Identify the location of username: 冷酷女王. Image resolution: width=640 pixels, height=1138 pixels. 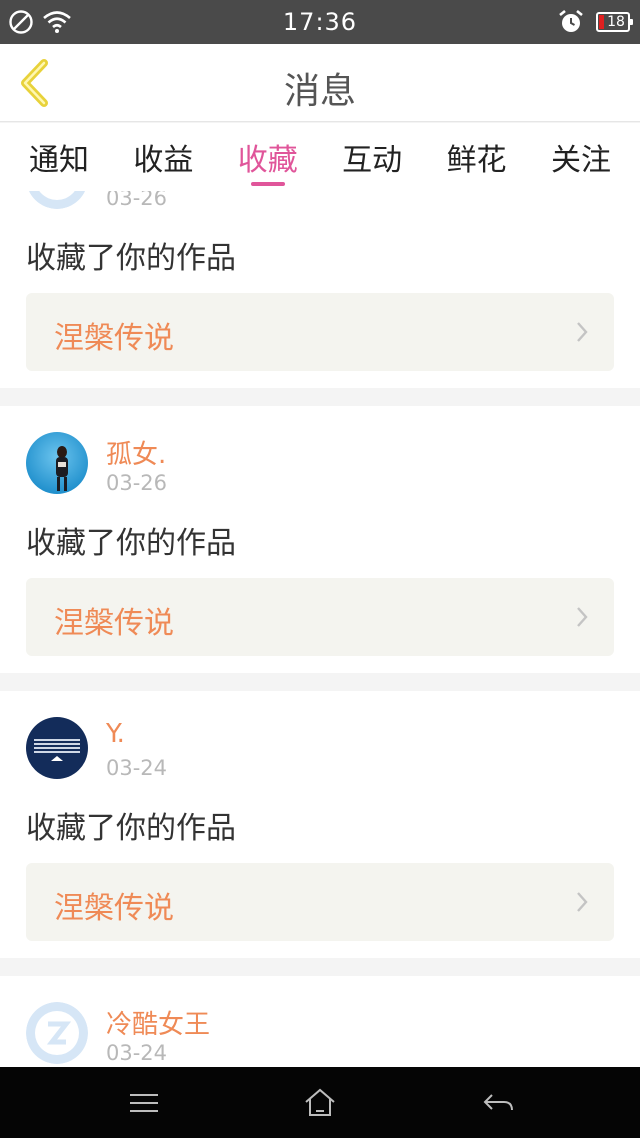
(158, 1022).